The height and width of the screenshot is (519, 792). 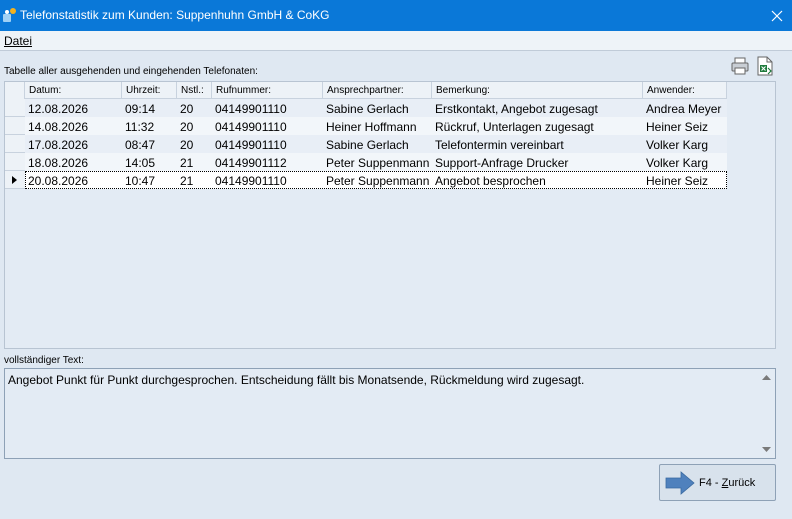 What do you see at coordinates (684, 109) in the screenshot?
I see `cell-anwender: Andrea Meyer` at bounding box center [684, 109].